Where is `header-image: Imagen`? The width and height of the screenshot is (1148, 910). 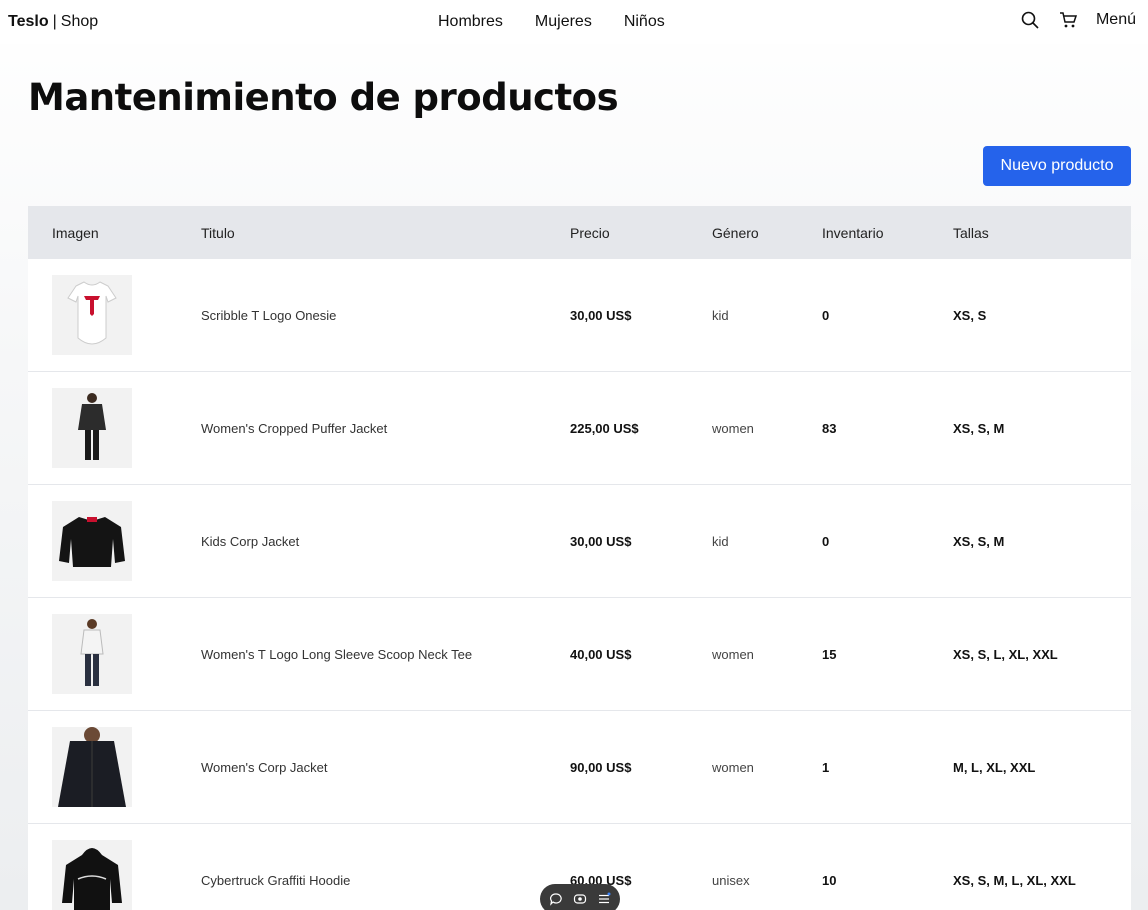
header-image: Imagen is located at coordinates (75, 233).